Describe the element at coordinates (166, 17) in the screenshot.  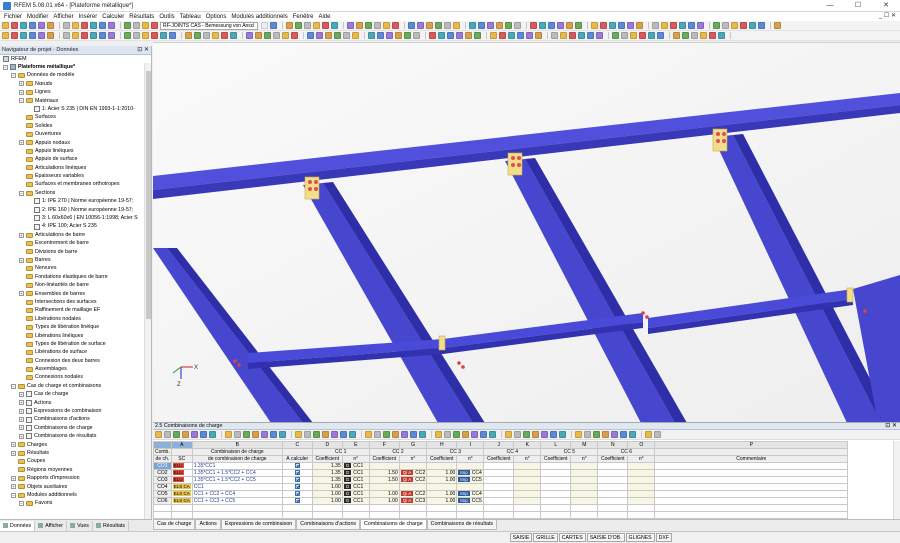
I see `menu-outils: Outils` at that location.